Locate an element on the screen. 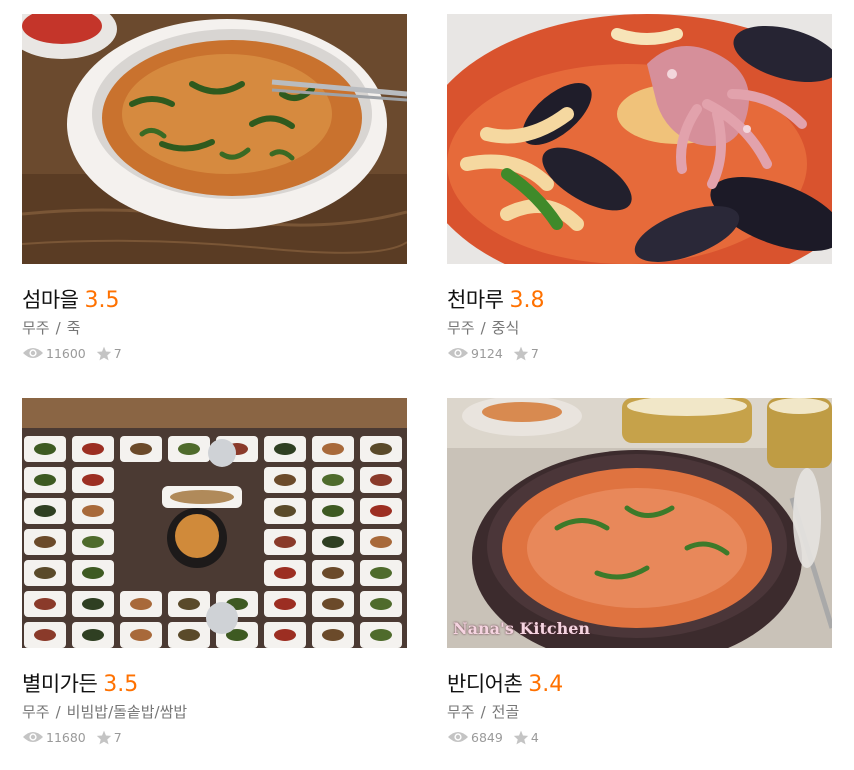 Image resolution: width=854 pixels, height=770 pixels. view-count-value: 6849 is located at coordinates (487, 737).